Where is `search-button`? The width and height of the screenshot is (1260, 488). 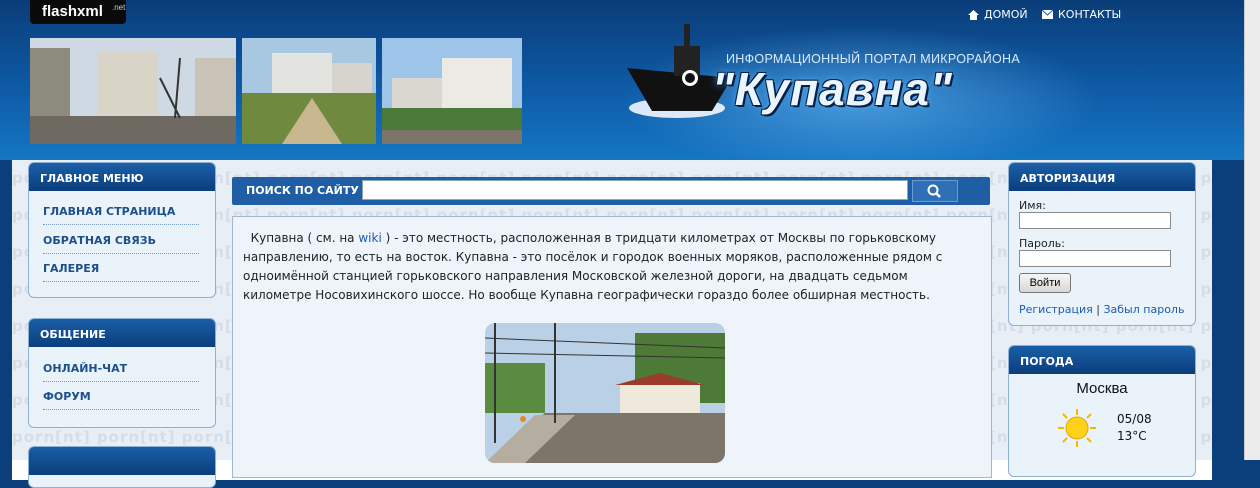 search-button is located at coordinates (935, 191).